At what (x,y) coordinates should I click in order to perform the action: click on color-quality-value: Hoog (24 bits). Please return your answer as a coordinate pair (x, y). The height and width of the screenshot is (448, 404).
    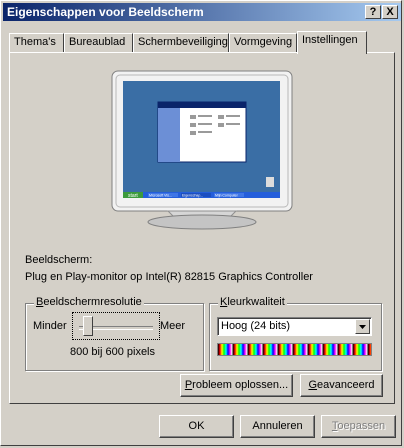
    Looking at the image, I should click on (256, 326).